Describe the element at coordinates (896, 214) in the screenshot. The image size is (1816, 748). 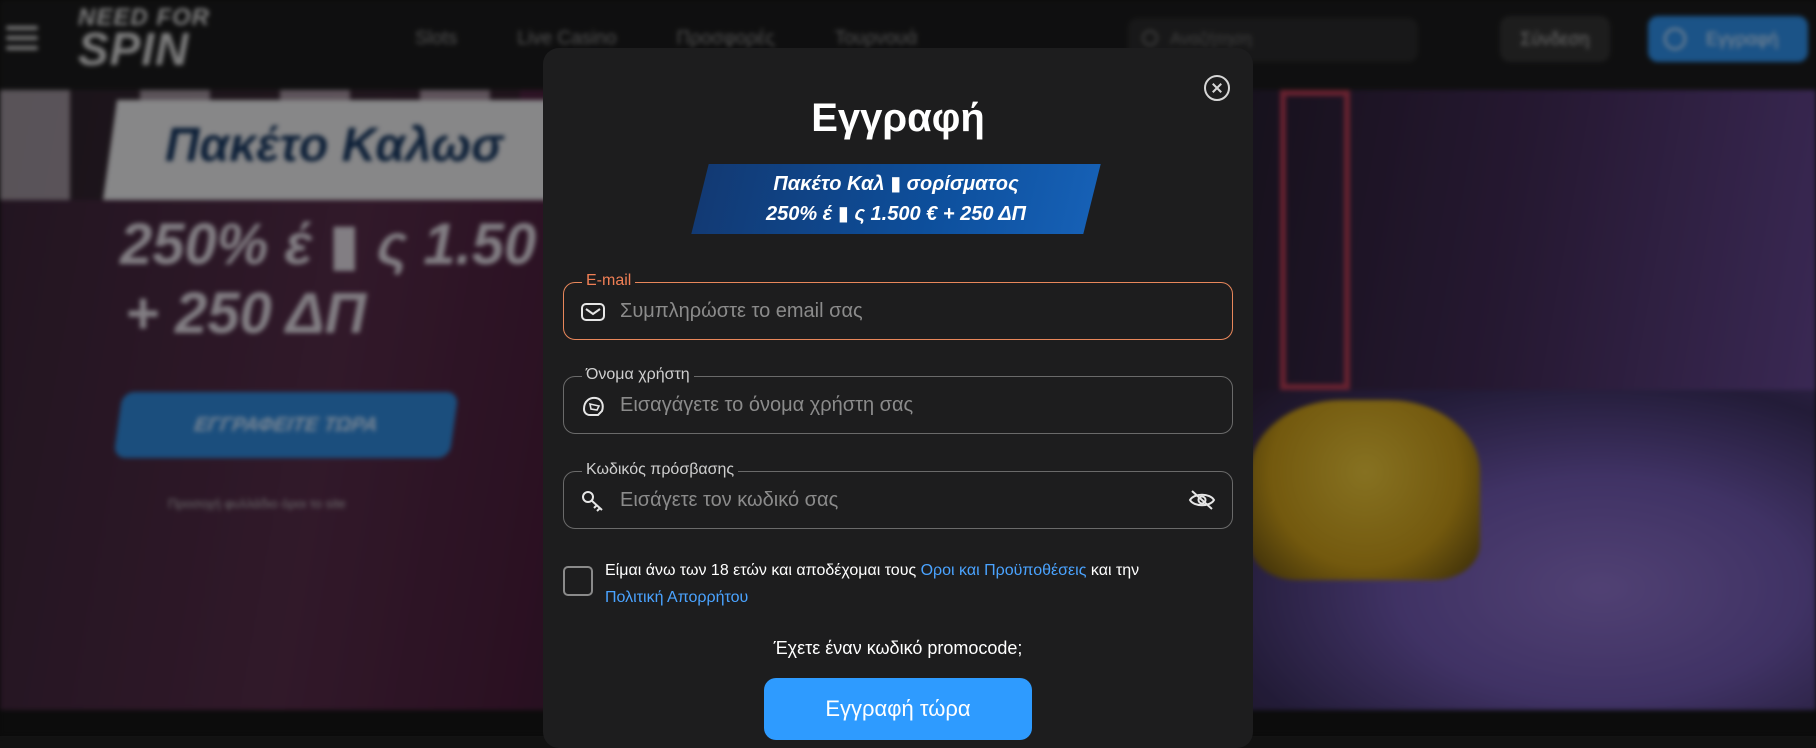
I see `promo-line2: 250% έ ▮ ς 1.500 € + 250 ΔΠ` at that location.